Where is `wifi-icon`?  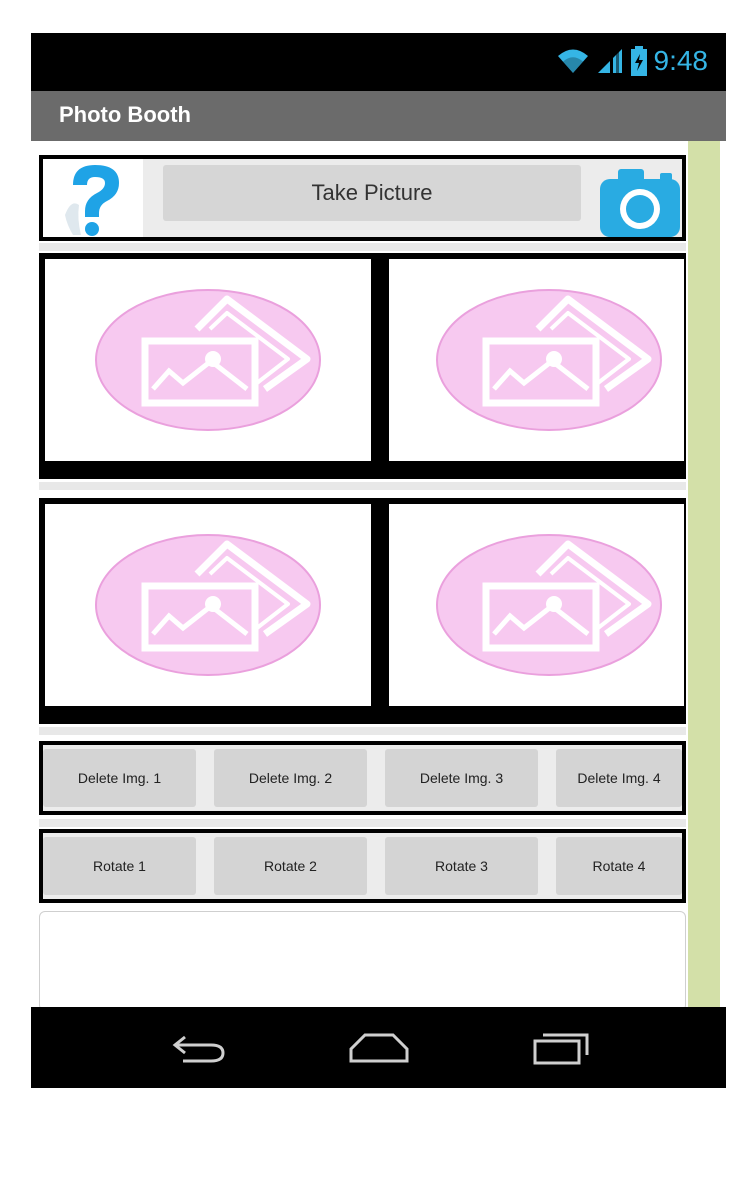 wifi-icon is located at coordinates (572, 61).